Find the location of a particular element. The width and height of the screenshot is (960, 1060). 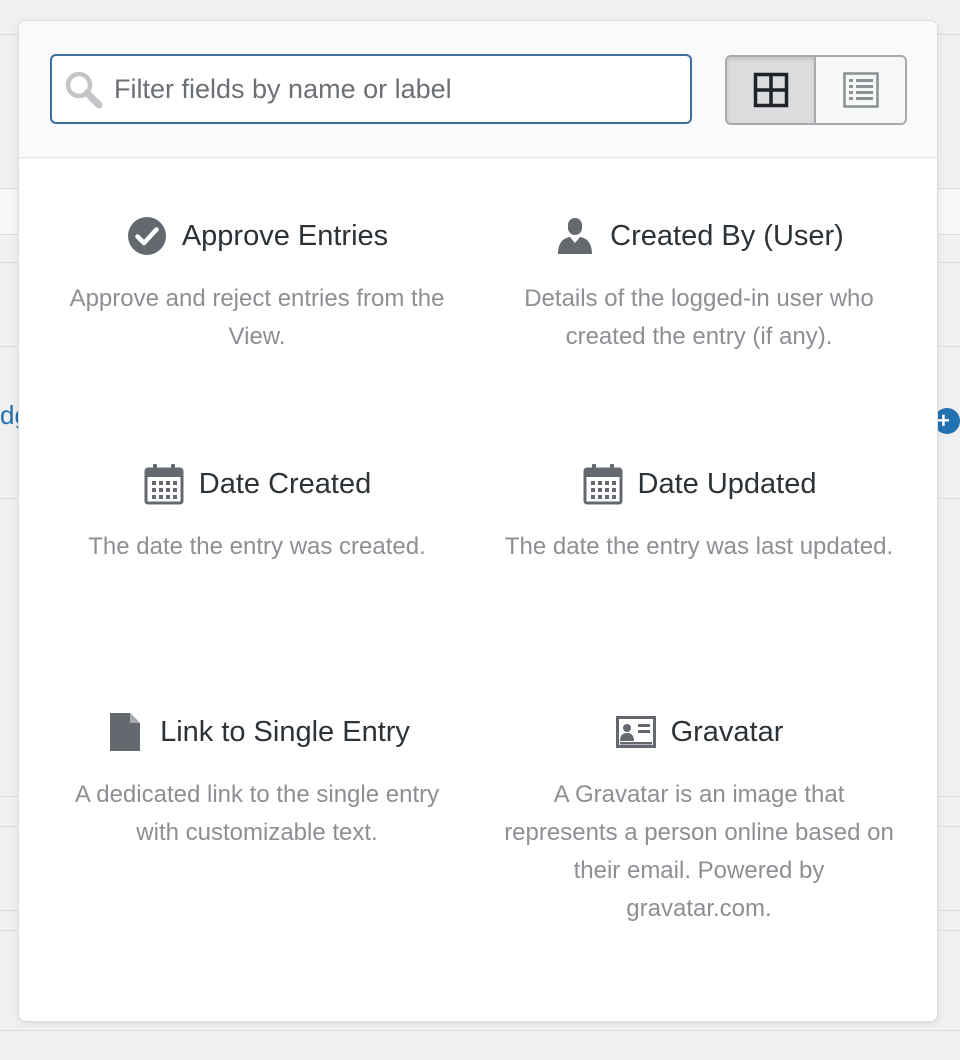

check-circle-icon is located at coordinates (147, 236).